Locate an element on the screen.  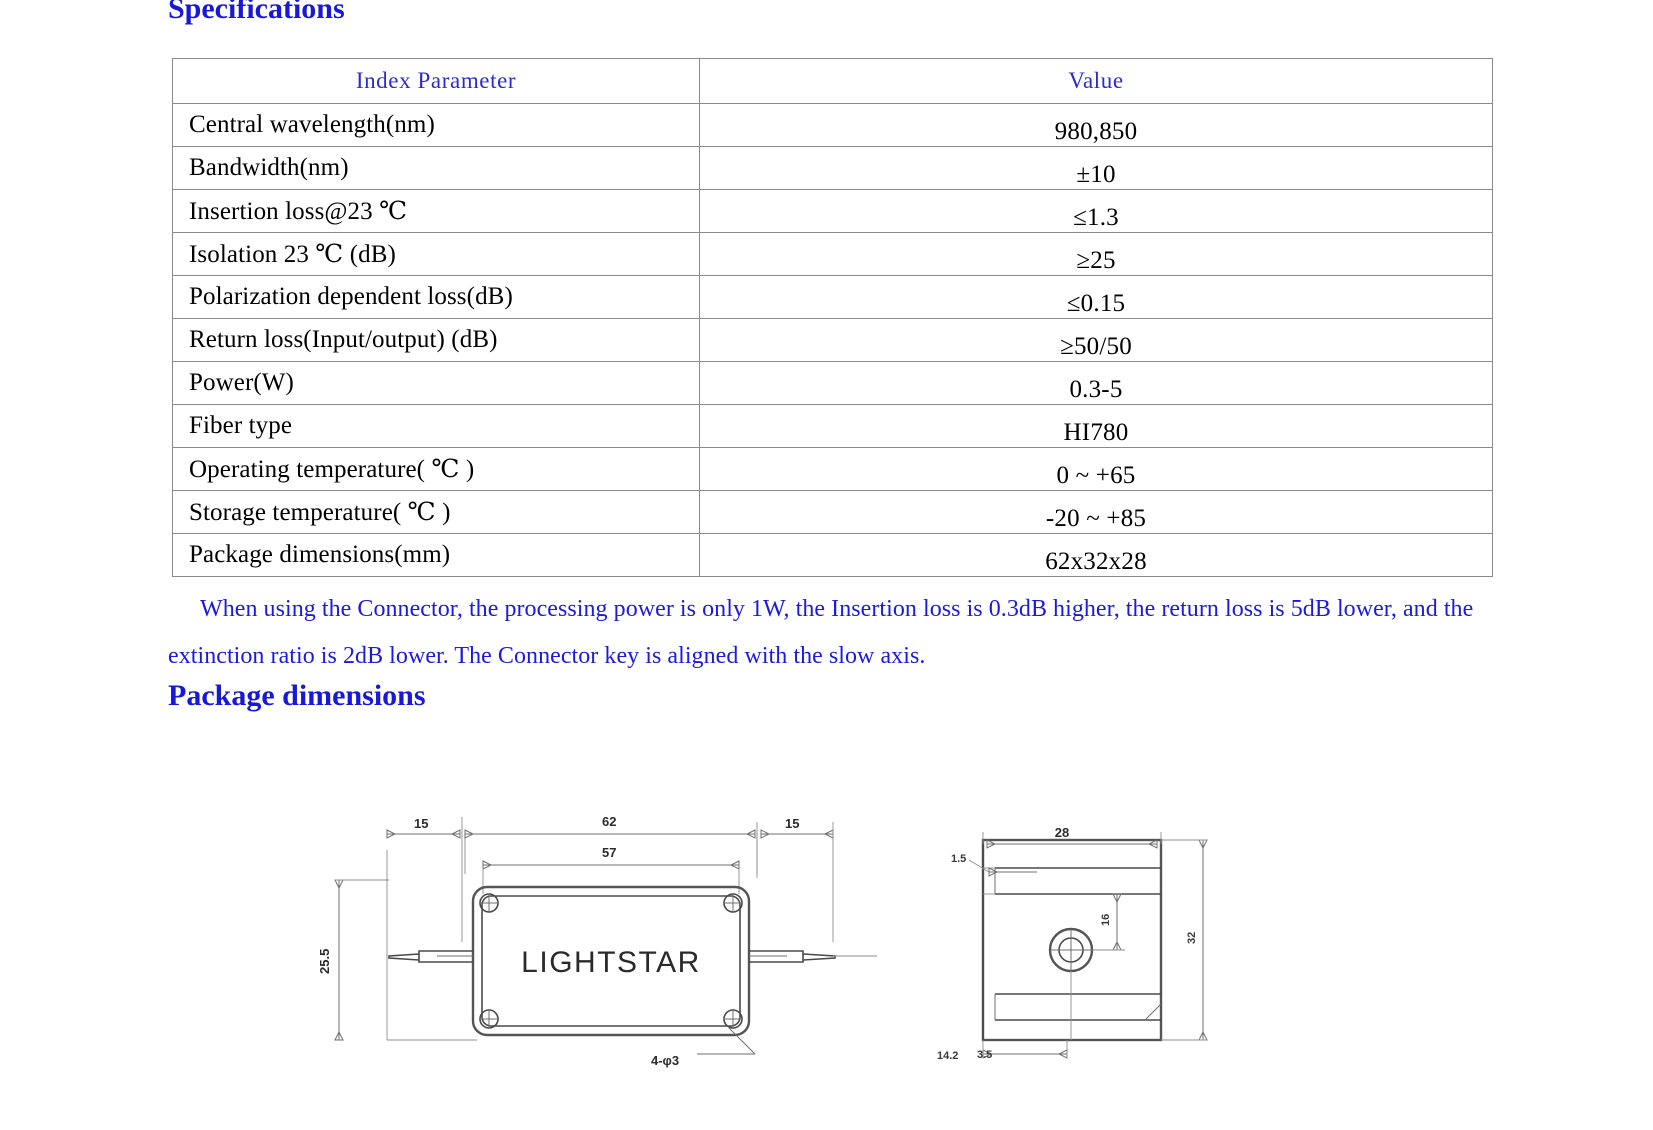
table-row: Return loss(Input/output) (dB) ≥50/50 is located at coordinates (832, 340).